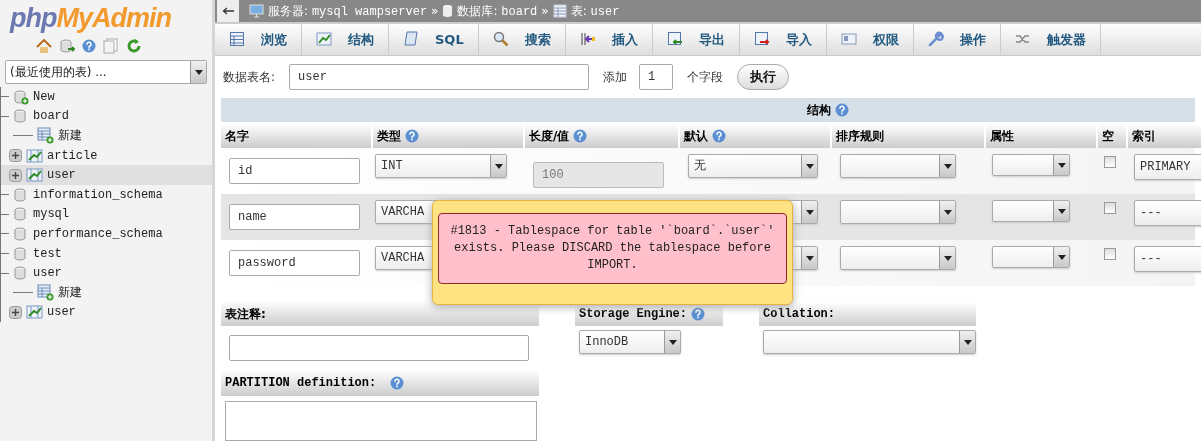  I want to click on tab: 搜索, so click(522, 39).